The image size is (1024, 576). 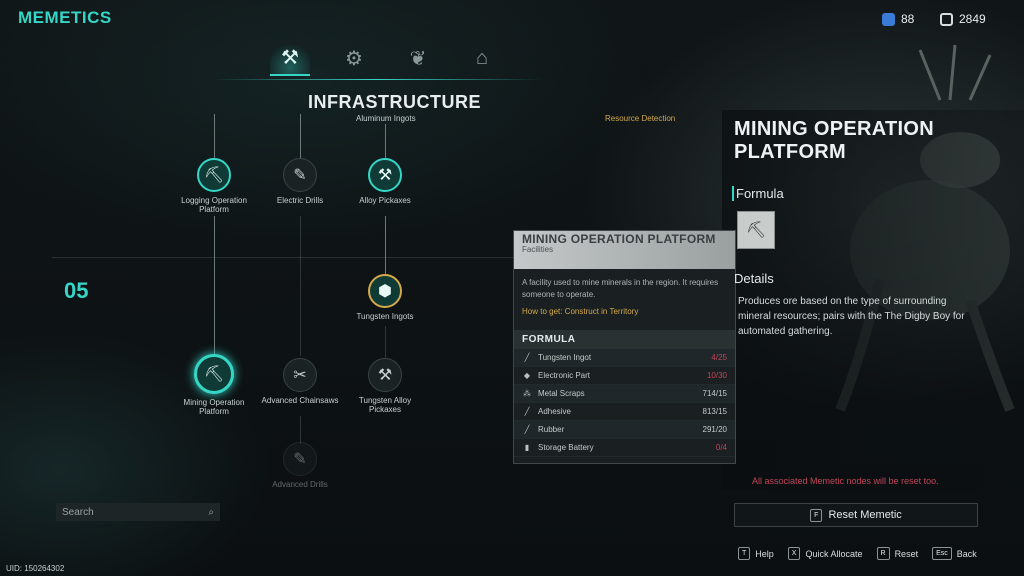 What do you see at coordinates (300, 200) in the screenshot?
I see `node-label: Electric Drills` at bounding box center [300, 200].